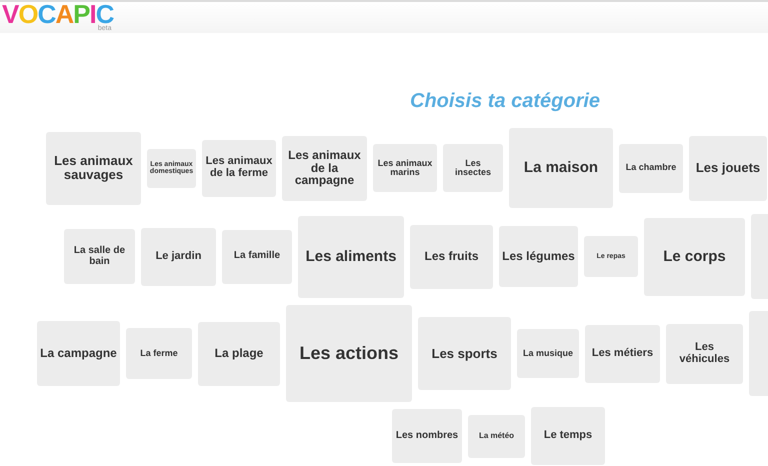 The image size is (768, 466). What do you see at coordinates (93, 168) in the screenshot?
I see `category-tile: Les animaux sauvages` at bounding box center [93, 168].